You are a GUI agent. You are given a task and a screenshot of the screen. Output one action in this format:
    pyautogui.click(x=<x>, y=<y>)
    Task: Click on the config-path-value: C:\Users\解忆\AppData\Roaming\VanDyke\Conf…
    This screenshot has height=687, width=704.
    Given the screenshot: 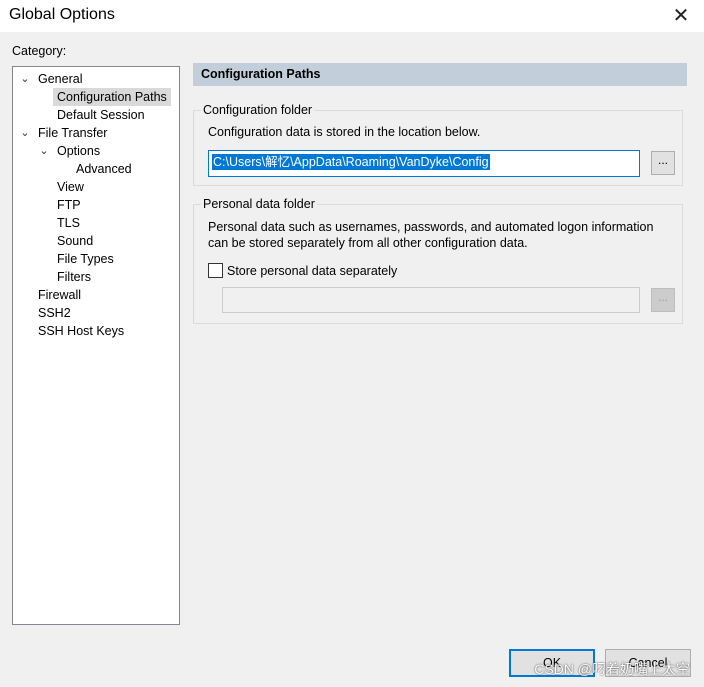 What is the action you would take?
    pyautogui.click(x=351, y=162)
    